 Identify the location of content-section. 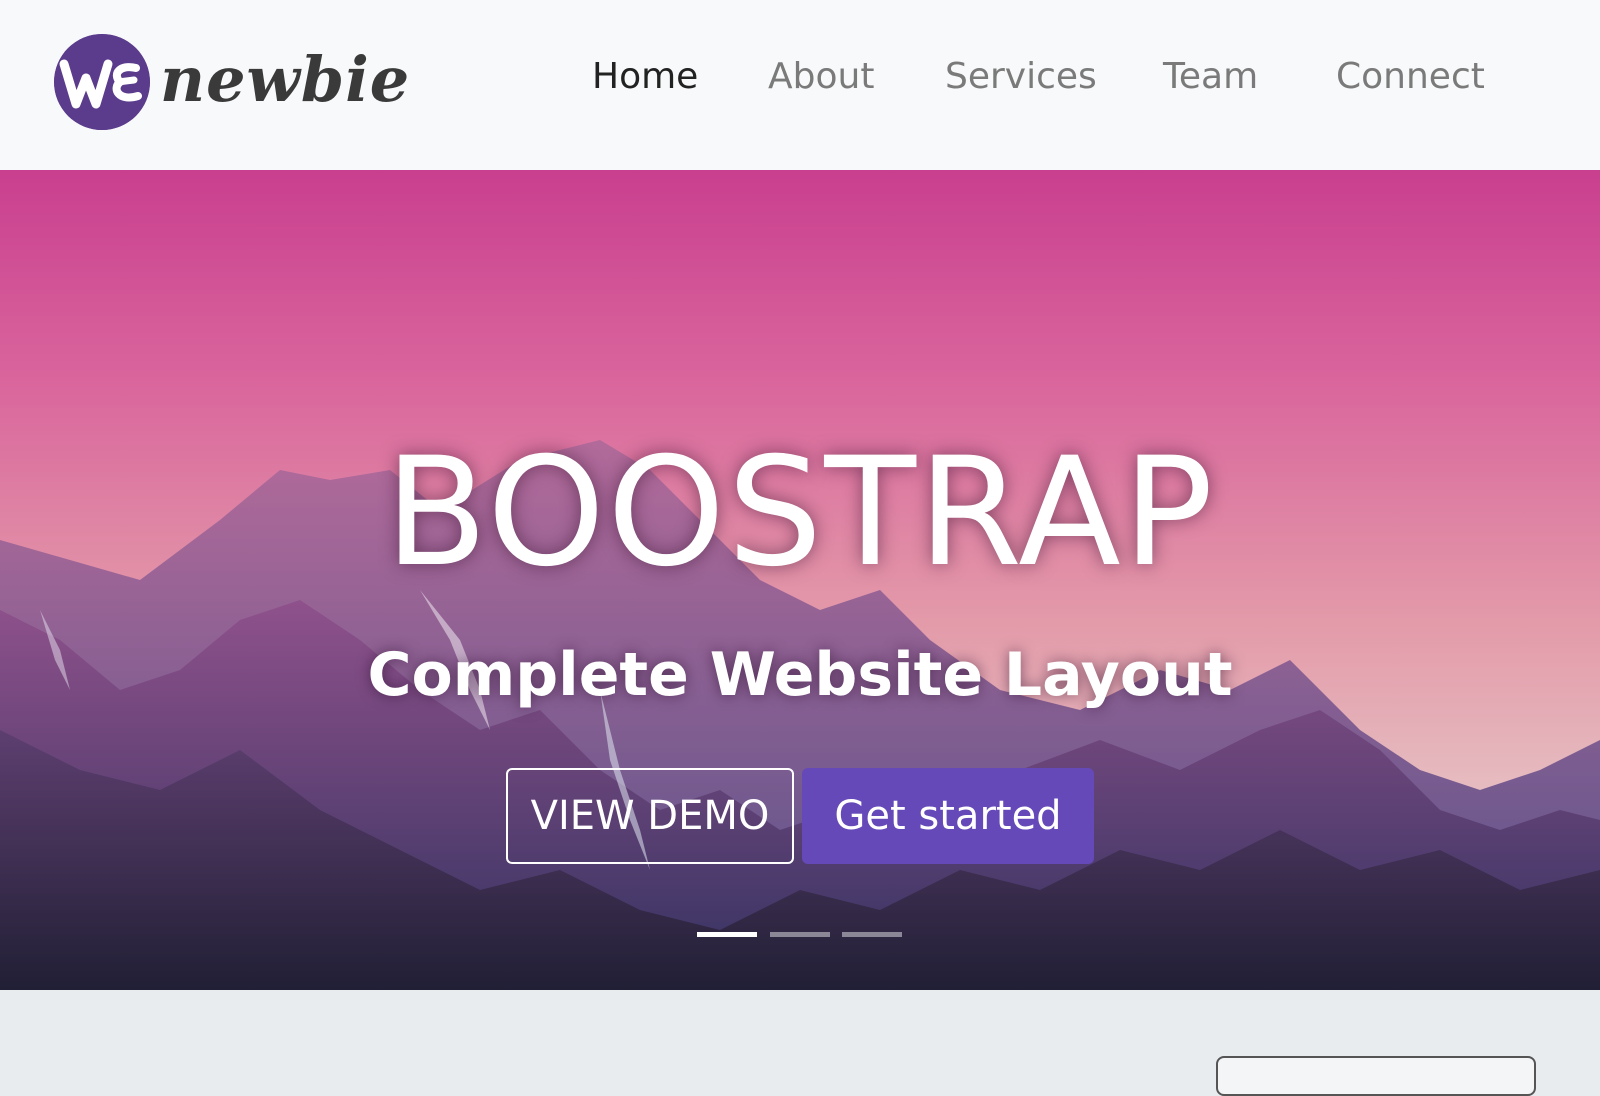
(800, 1043).